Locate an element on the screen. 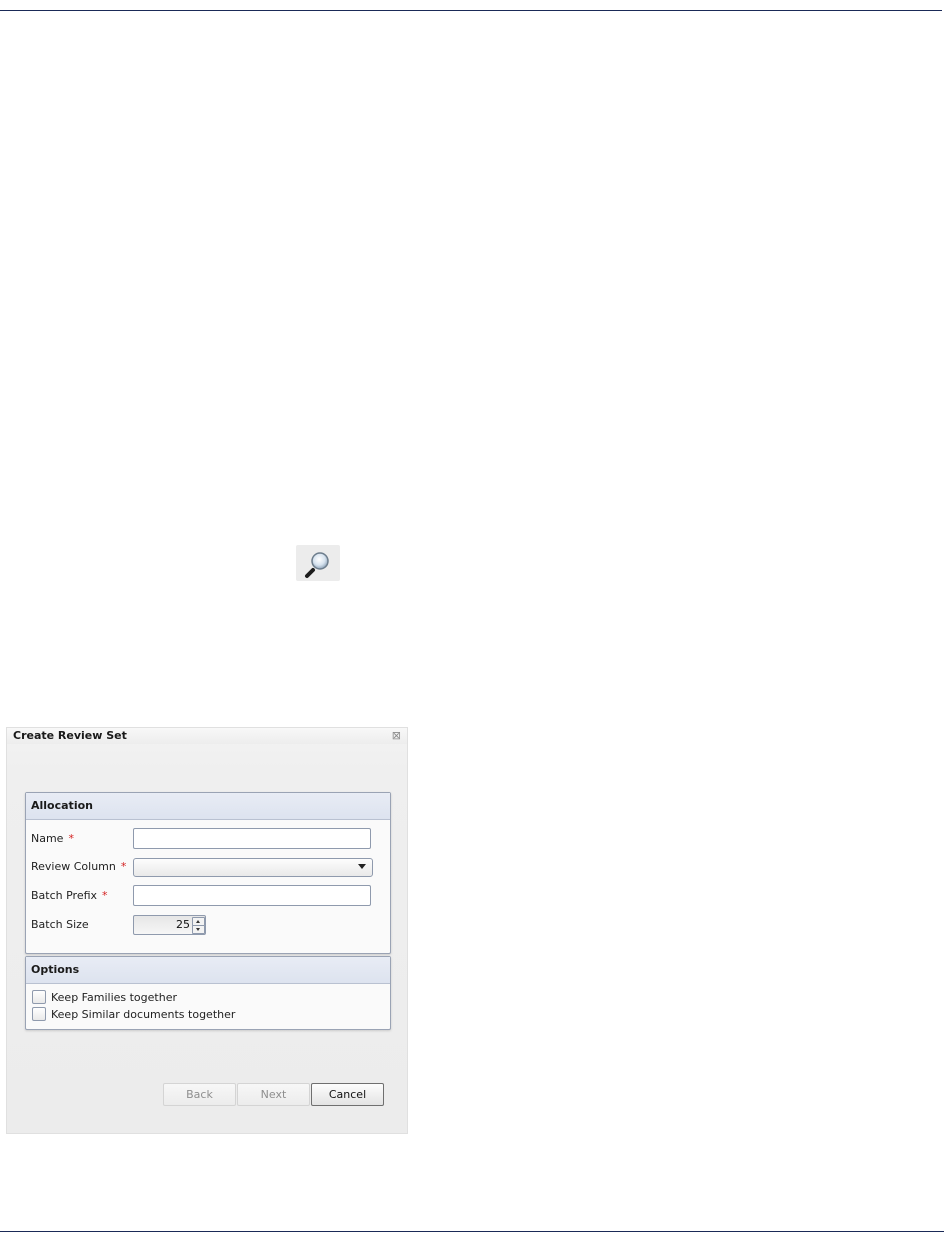 The image size is (944, 1233). keep-families-label: Keep Families together is located at coordinates (114, 997).